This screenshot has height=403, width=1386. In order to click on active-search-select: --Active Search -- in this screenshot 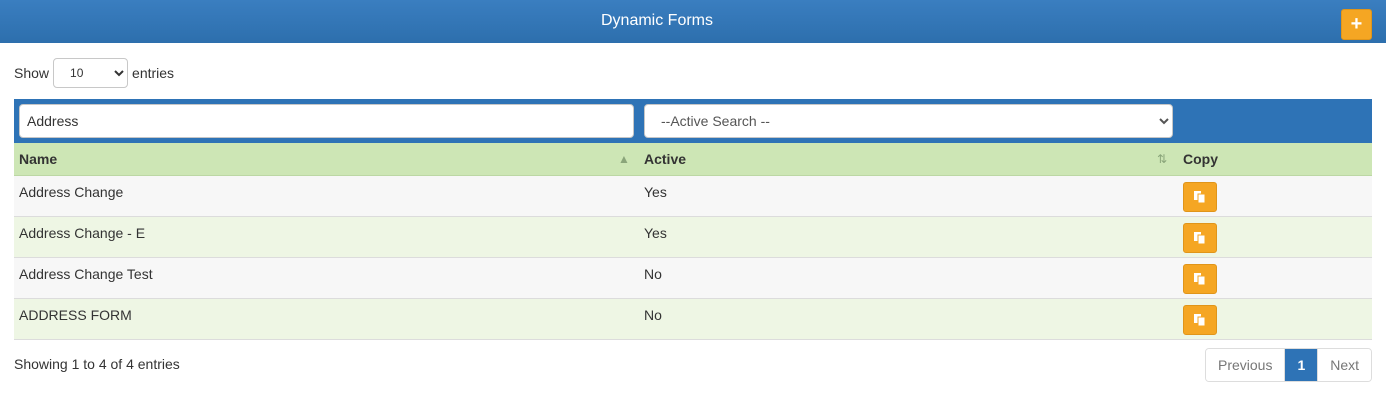, I will do `click(908, 121)`.